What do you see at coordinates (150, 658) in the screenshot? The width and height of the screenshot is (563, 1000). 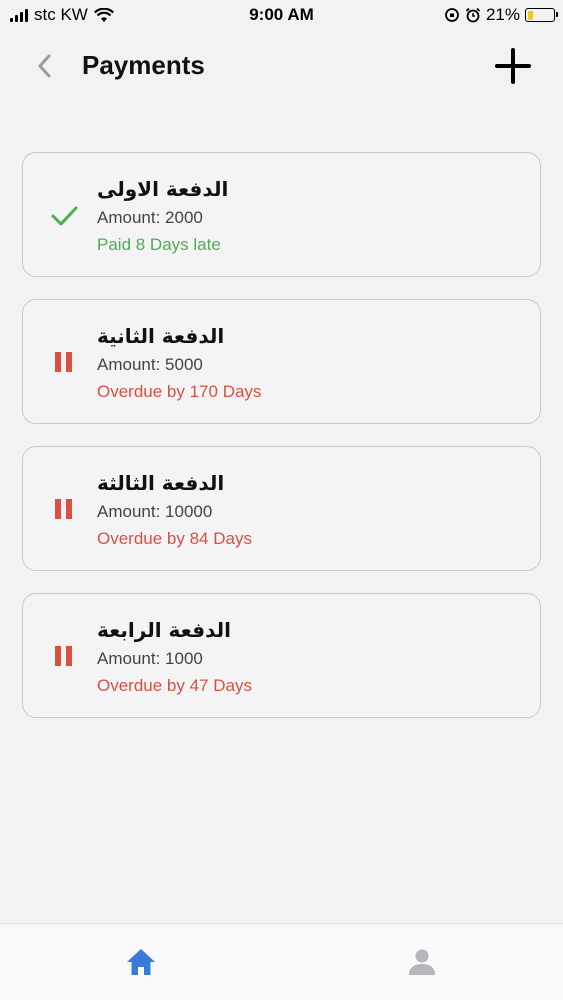 I see `payment-amount: Amount: 1000` at bounding box center [150, 658].